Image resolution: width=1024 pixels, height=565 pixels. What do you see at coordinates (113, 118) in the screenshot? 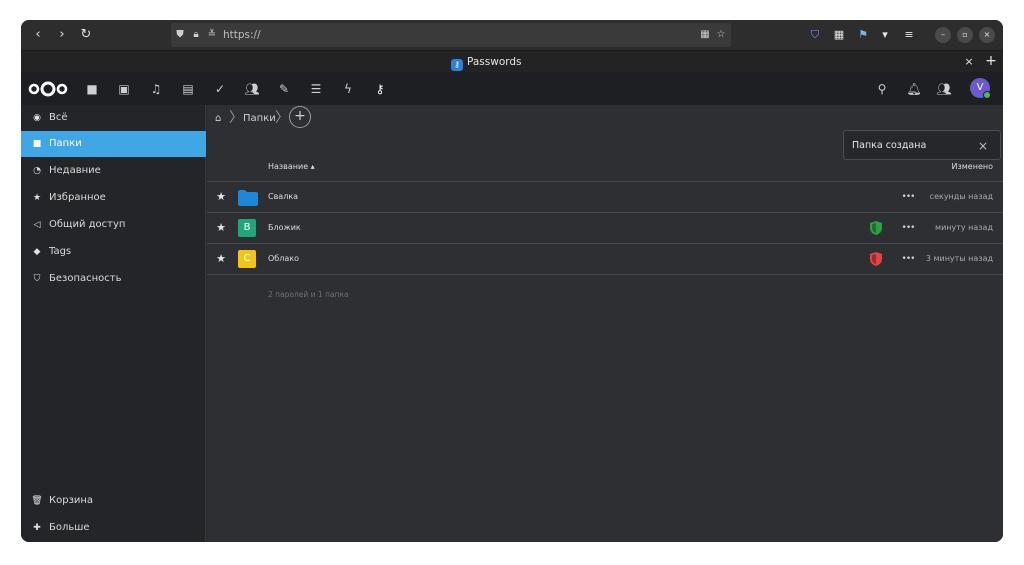
I see `sidebar-item-all: ◉ Всё` at bounding box center [113, 118].